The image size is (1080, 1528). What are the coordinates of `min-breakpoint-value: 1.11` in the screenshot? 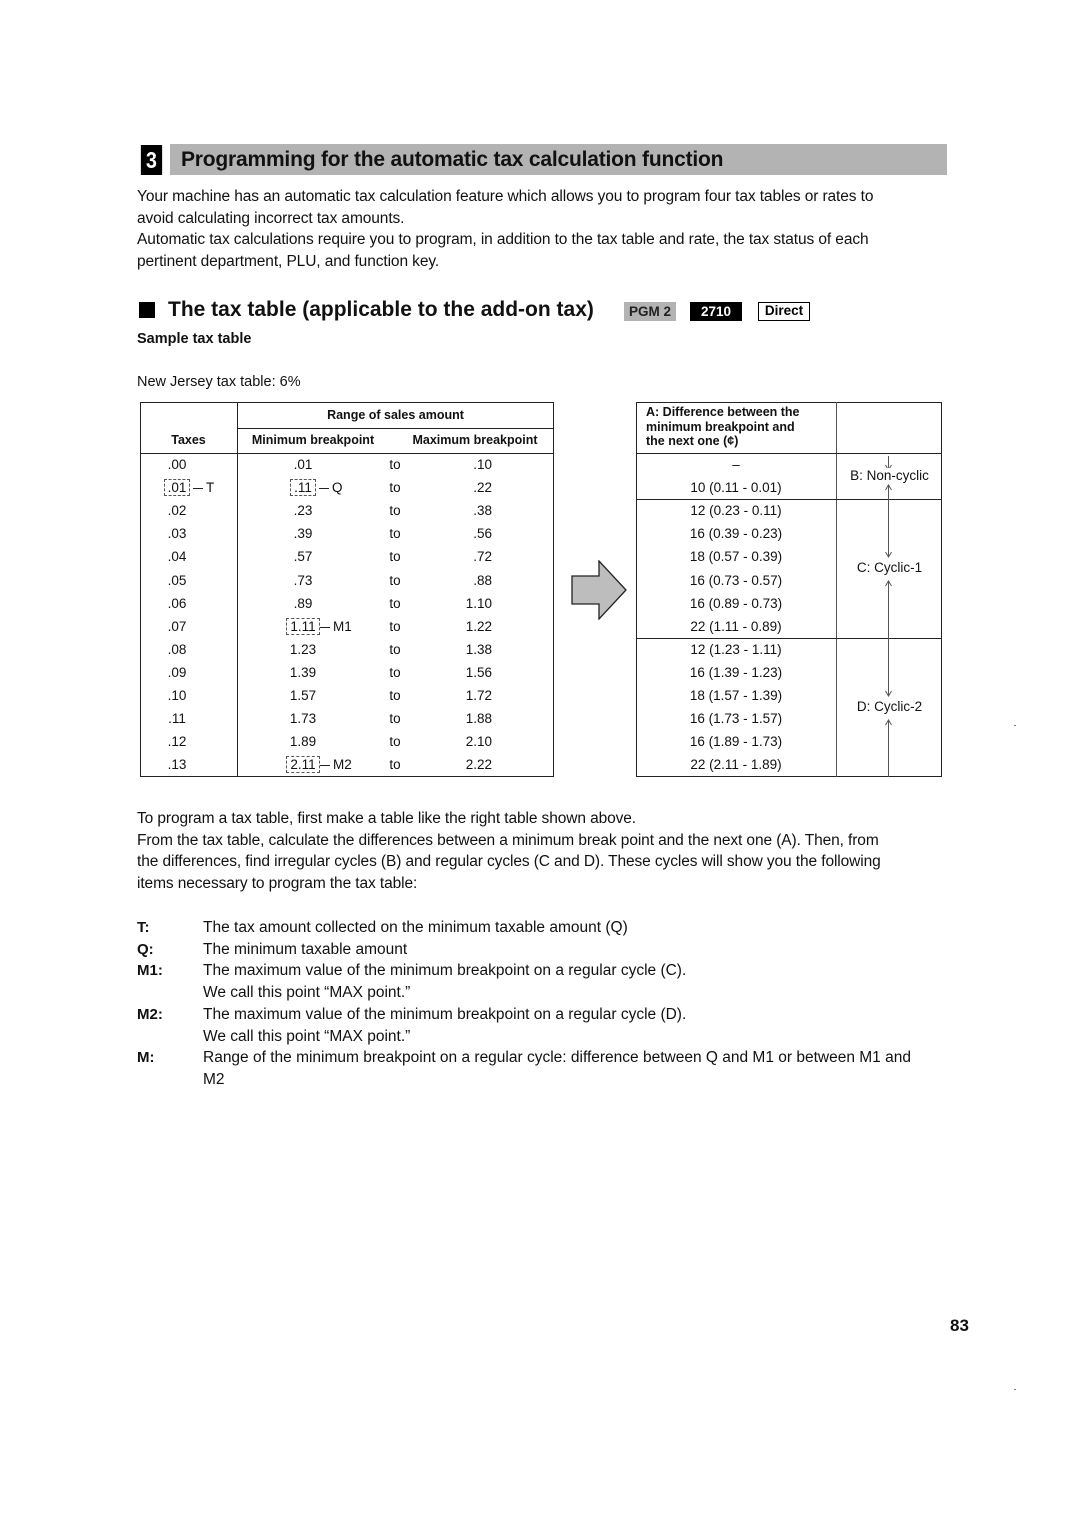 It's located at (303, 626).